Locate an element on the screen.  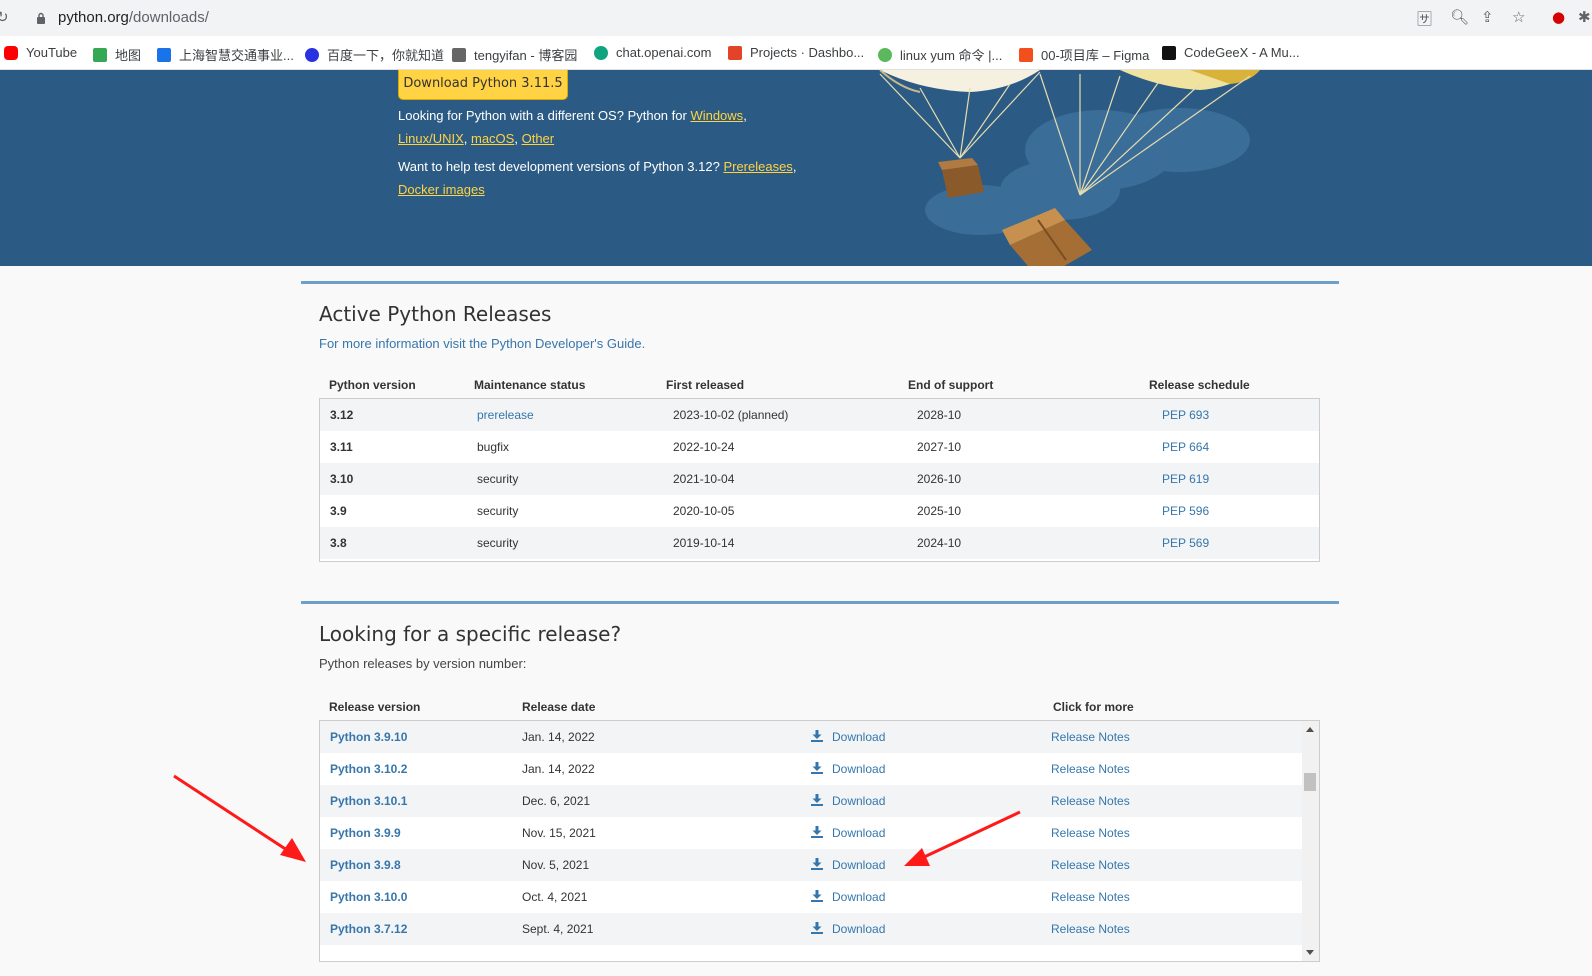
annotation-arrow-right is located at coordinates (962, 838).